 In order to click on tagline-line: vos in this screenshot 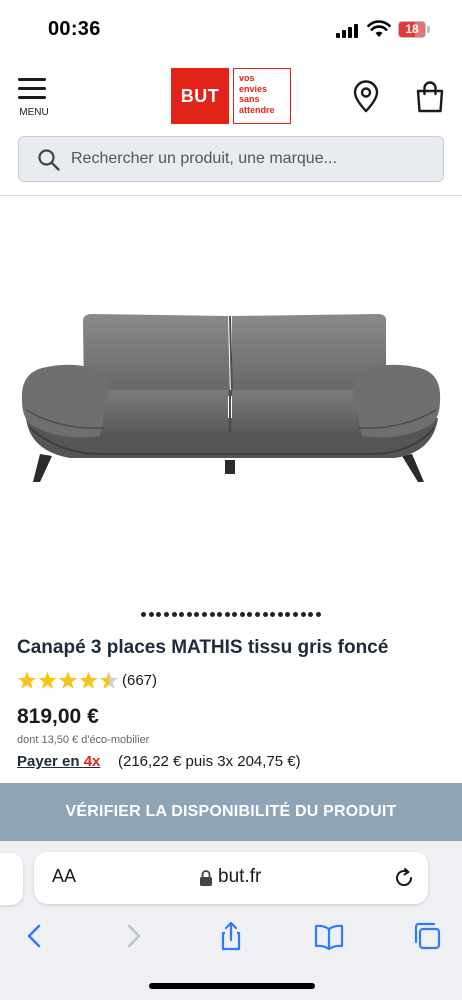, I will do `click(247, 78)`.